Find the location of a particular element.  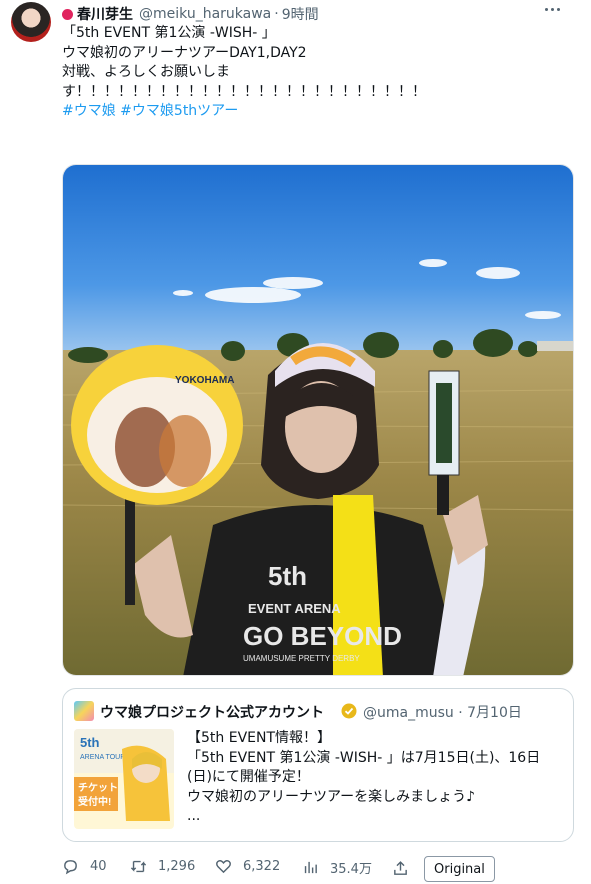

reply-icon is located at coordinates (70, 867).